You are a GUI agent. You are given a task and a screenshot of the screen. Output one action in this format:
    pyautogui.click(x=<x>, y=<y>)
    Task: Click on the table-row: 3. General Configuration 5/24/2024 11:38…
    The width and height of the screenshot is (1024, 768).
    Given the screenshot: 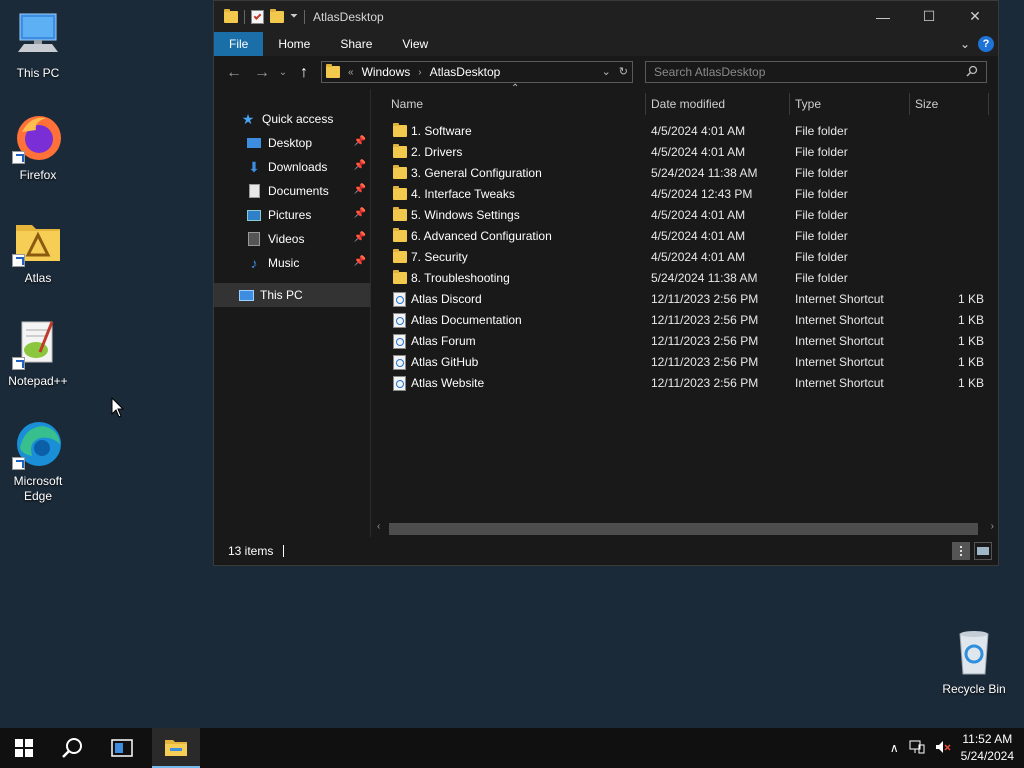 What is the action you would take?
    pyautogui.click(x=684, y=173)
    